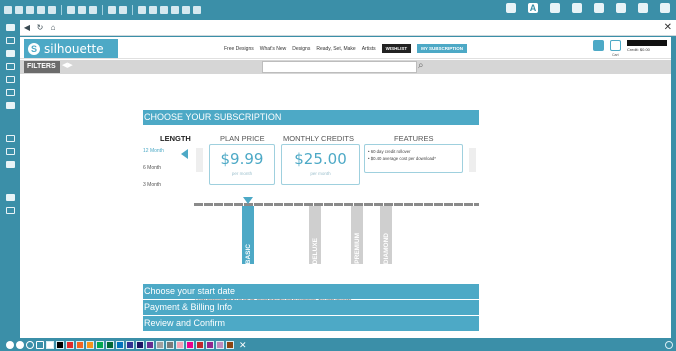 Image resolution: width=676 pixels, height=351 pixels. What do you see at coordinates (82, 10) in the screenshot?
I see `copy-icon` at bounding box center [82, 10].